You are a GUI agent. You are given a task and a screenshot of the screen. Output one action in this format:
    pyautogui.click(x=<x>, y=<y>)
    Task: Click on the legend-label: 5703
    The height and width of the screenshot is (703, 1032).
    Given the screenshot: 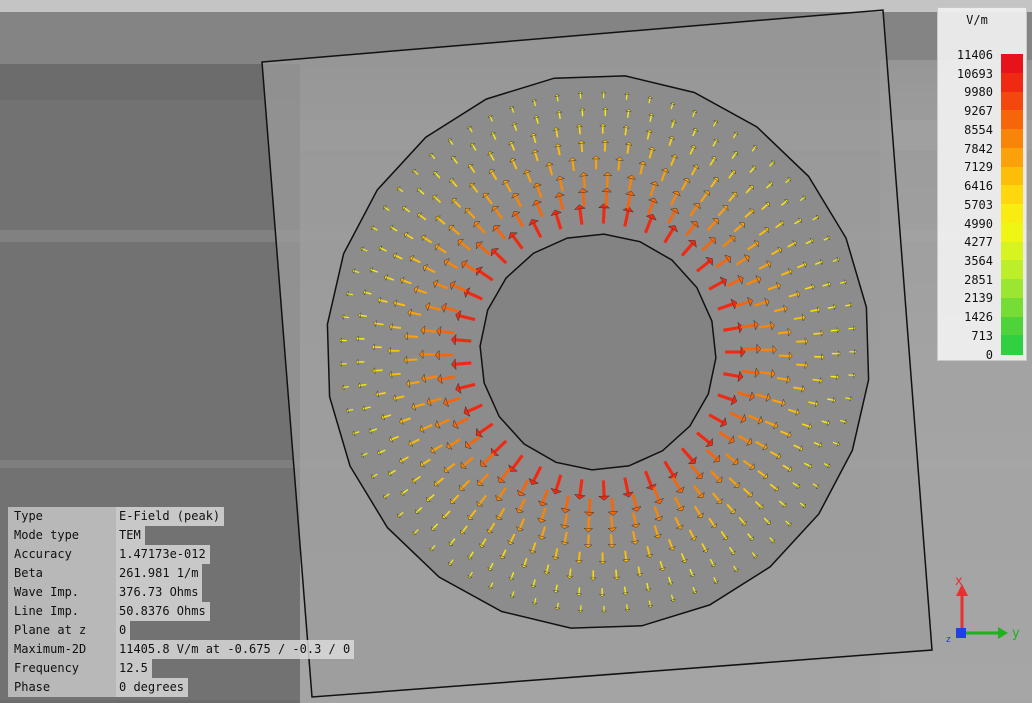 What is the action you would take?
    pyautogui.click(x=978, y=205)
    